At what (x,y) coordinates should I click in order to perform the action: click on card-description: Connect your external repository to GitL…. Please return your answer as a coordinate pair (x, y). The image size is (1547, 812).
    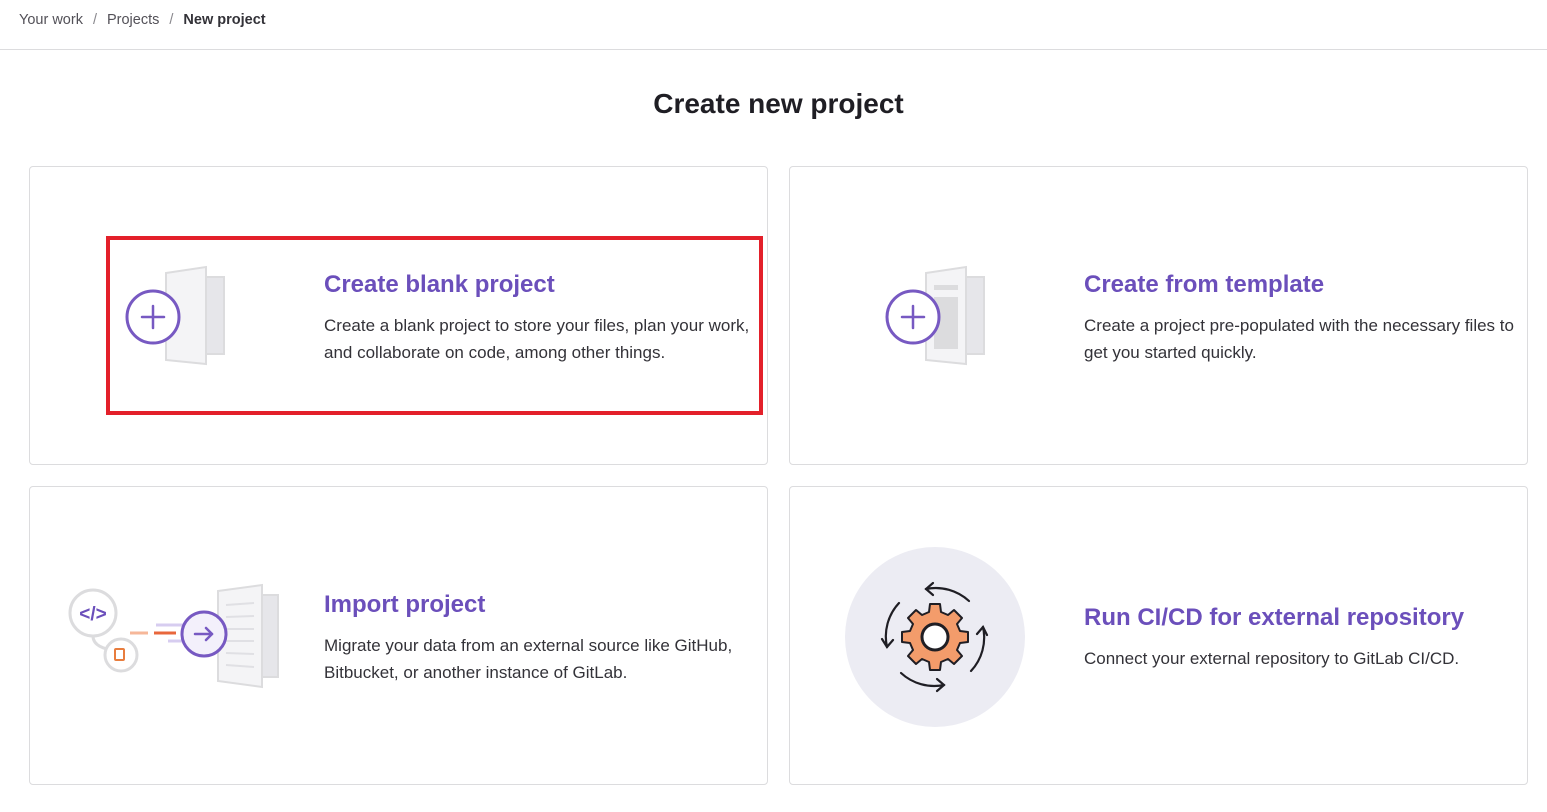
    Looking at the image, I should click on (1272, 658).